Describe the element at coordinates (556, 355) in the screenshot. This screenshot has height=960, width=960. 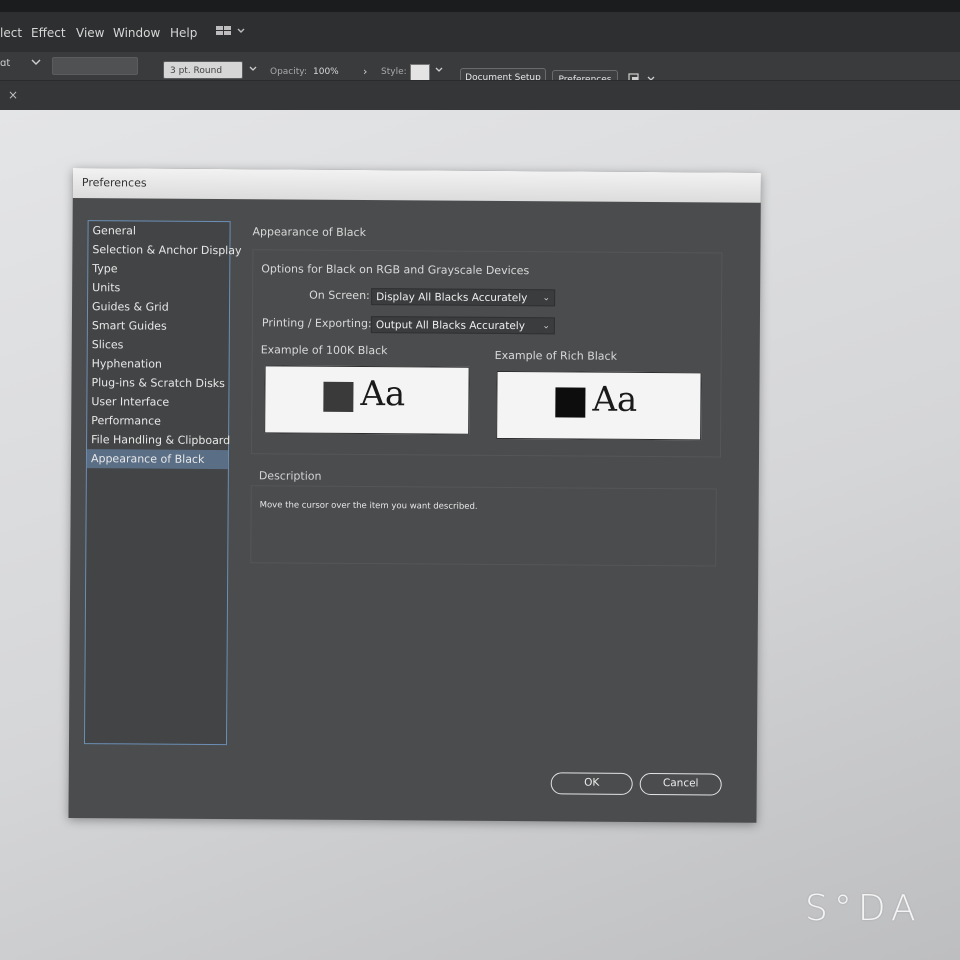
I see `example-rich-black-label: Example of Rich Black` at that location.